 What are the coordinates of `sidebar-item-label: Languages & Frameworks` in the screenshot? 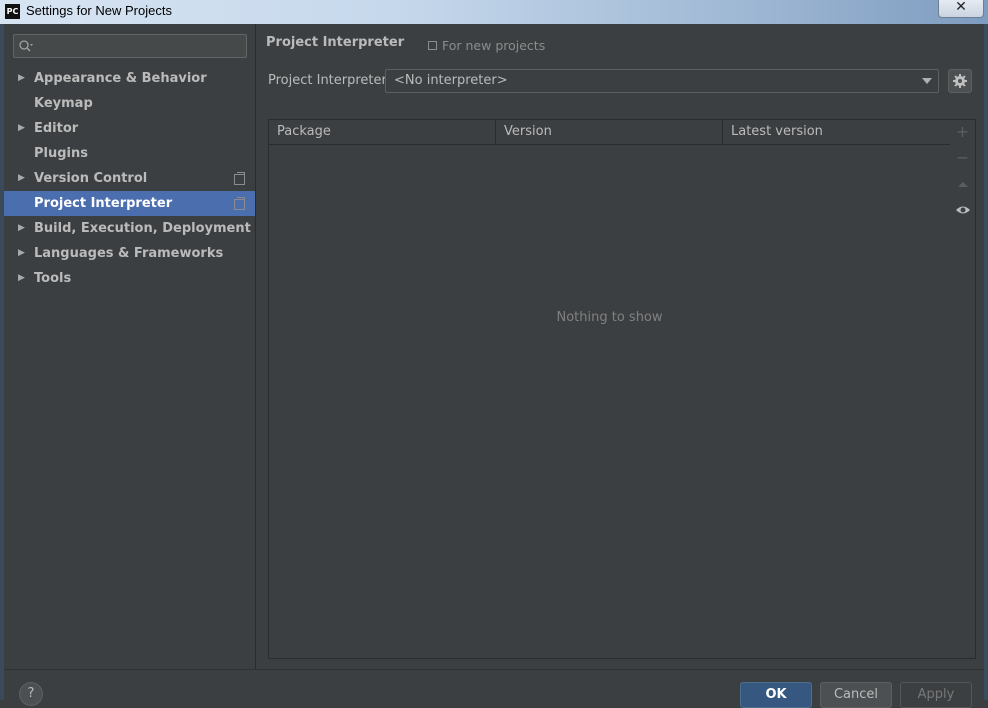 It's located at (129, 253).